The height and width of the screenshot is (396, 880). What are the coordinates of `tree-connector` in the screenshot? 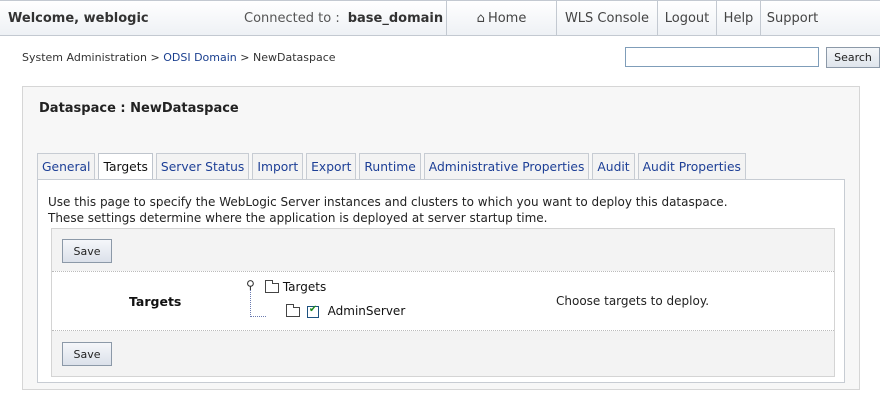 It's located at (258, 303).